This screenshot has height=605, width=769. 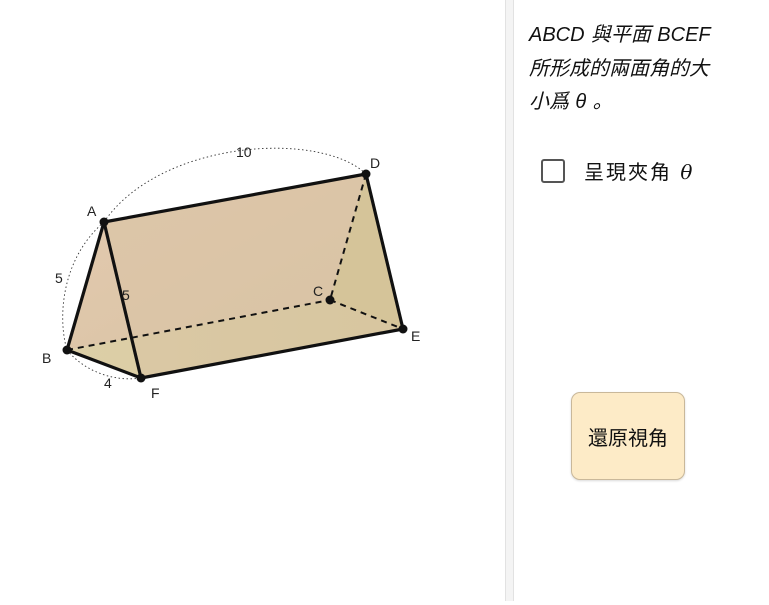 I want to click on statement-prefix: 小爲, so click(x=552, y=101).